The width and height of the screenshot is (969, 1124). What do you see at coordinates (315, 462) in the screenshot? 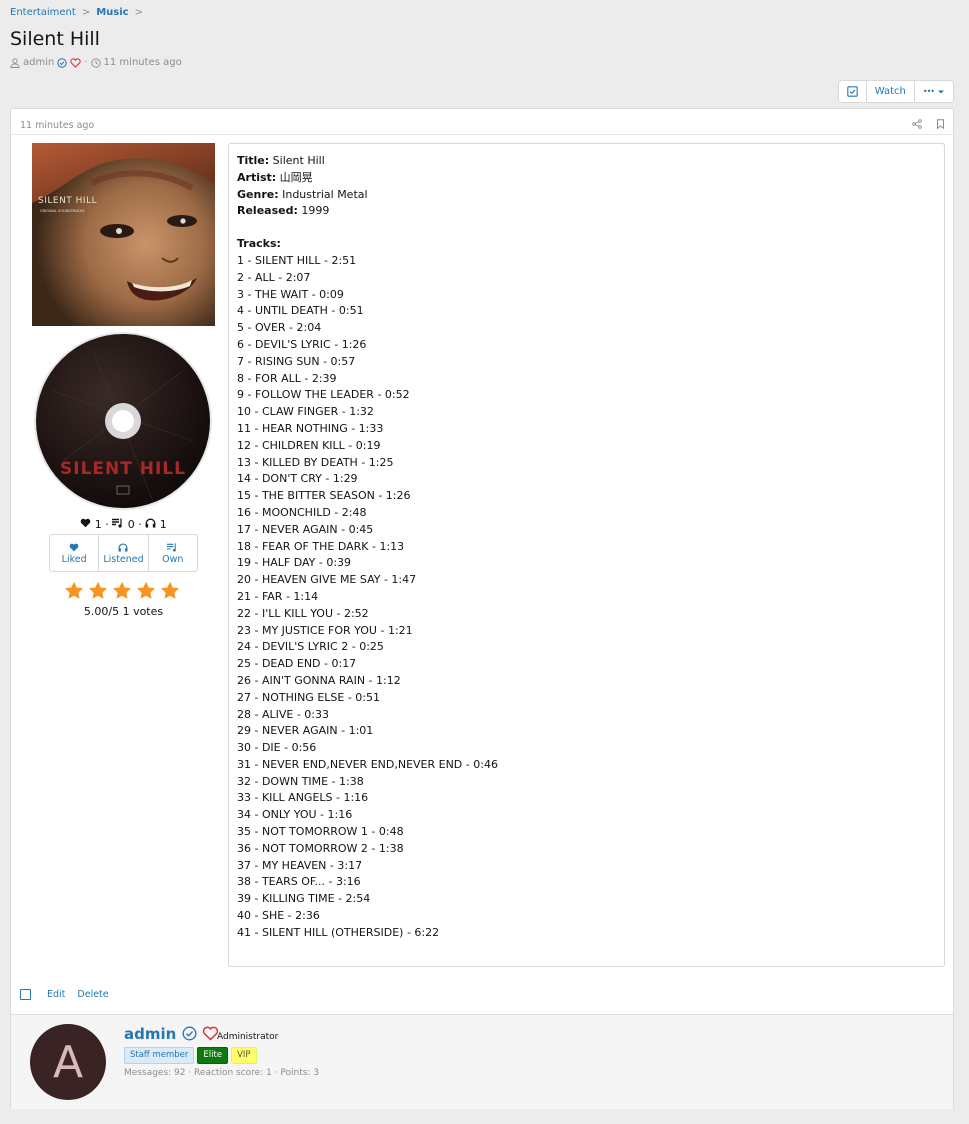
I see `track-item: 13 - KILLED BY DEATH - 1:25` at bounding box center [315, 462].